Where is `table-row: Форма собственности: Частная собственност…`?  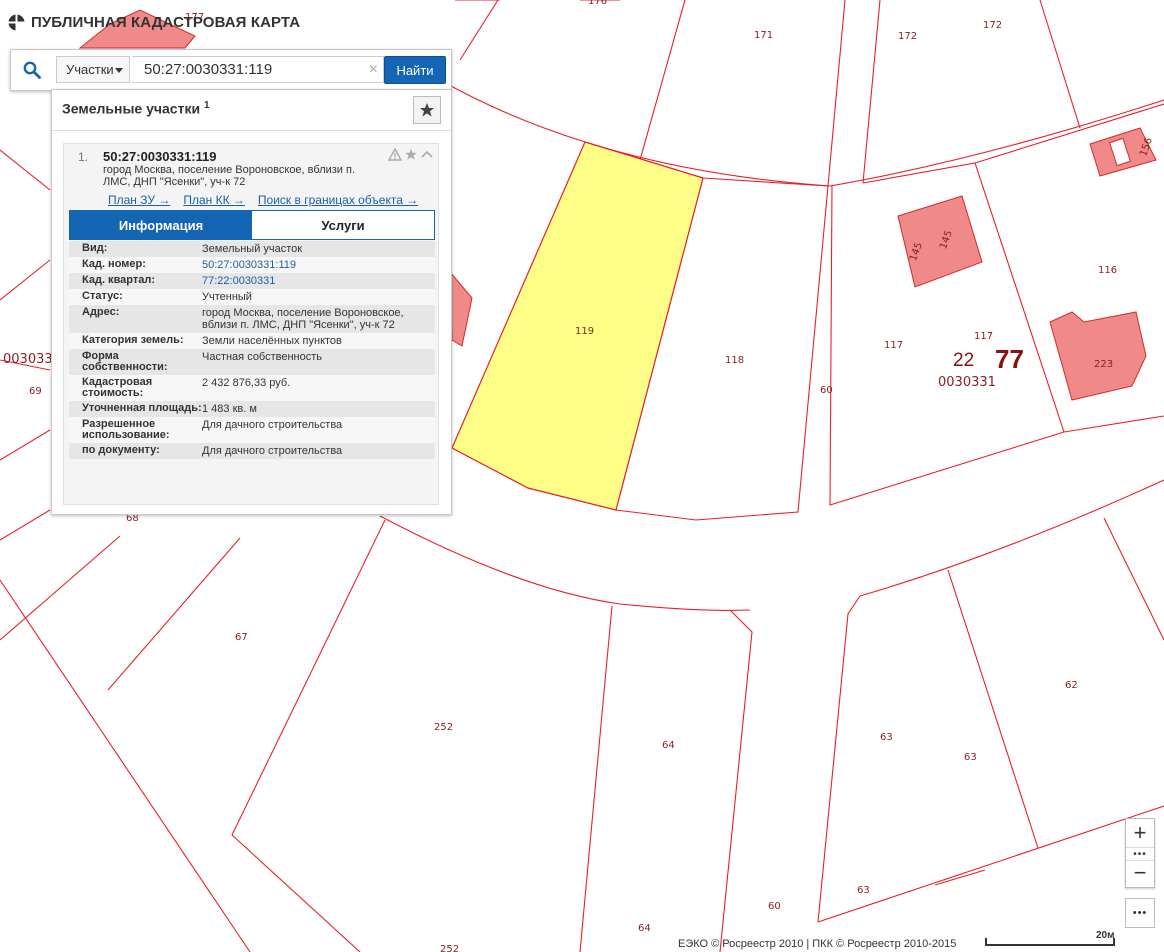 table-row: Форма собственности: Частная собственност… is located at coordinates (252, 362).